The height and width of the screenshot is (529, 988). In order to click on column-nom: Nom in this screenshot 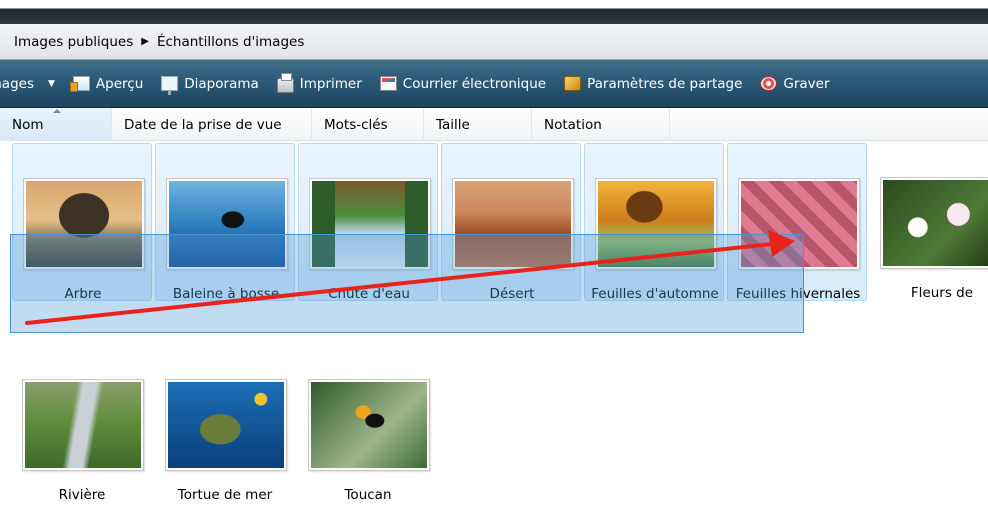, I will do `click(56, 124)`.